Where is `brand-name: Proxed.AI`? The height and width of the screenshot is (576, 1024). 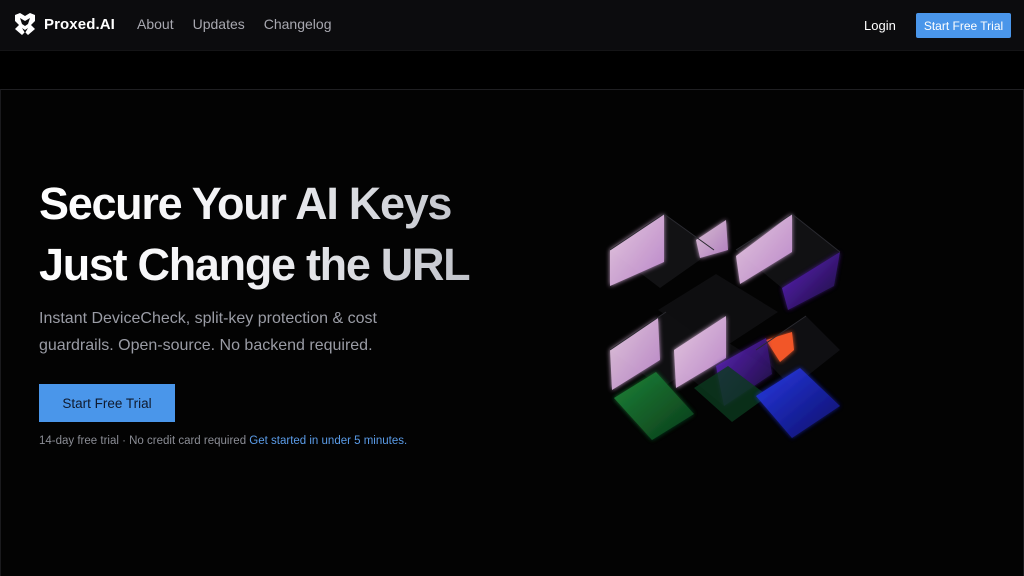 brand-name: Proxed.AI is located at coordinates (79, 24).